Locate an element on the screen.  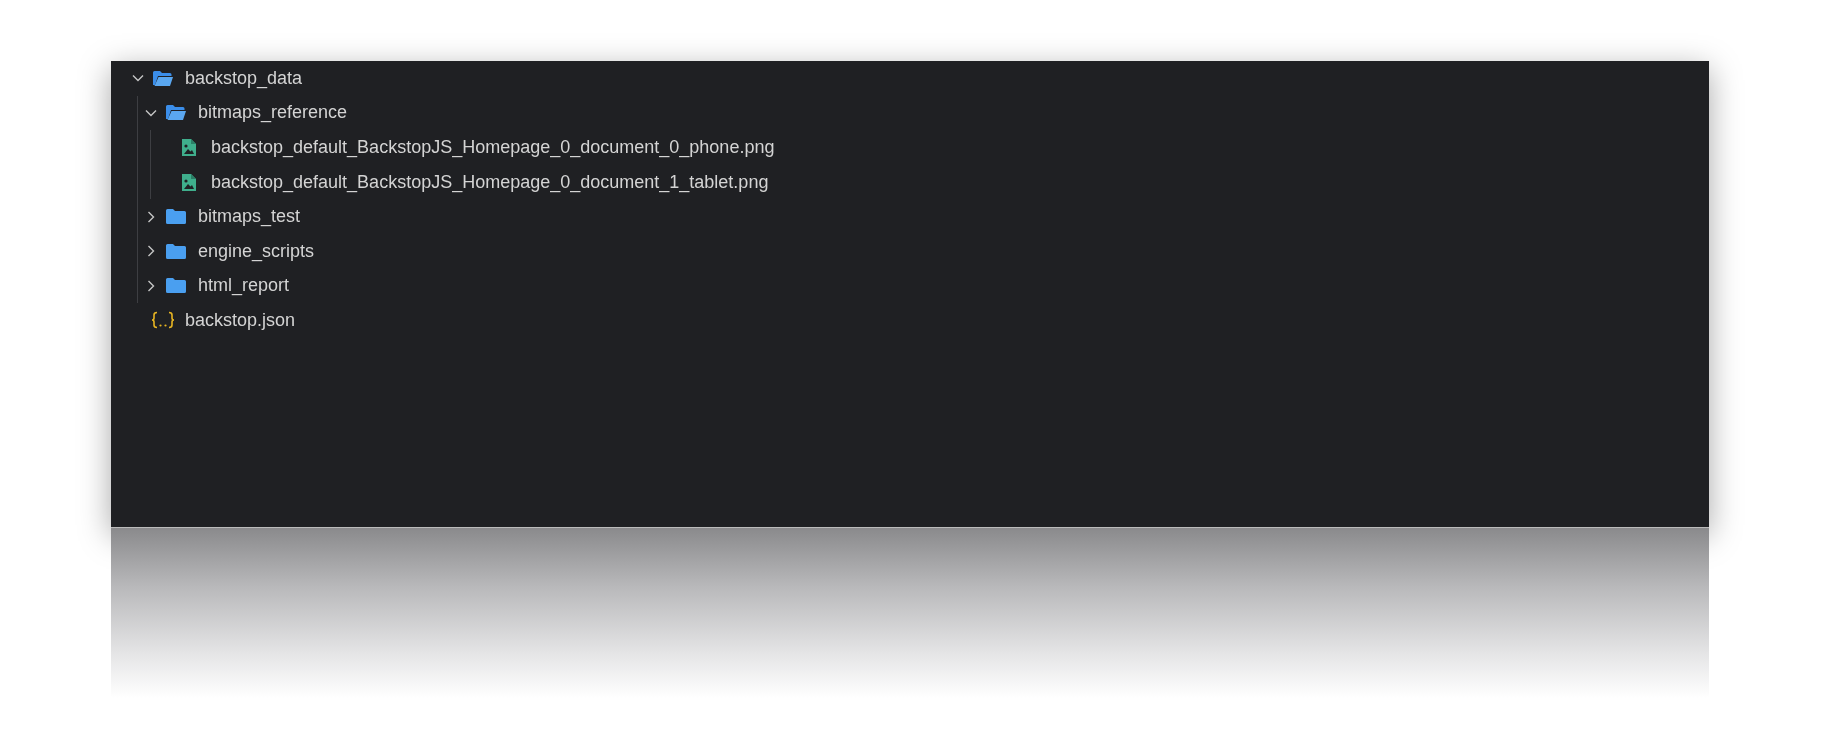
folder-name: bitmaps_reference is located at coordinates (273, 113).